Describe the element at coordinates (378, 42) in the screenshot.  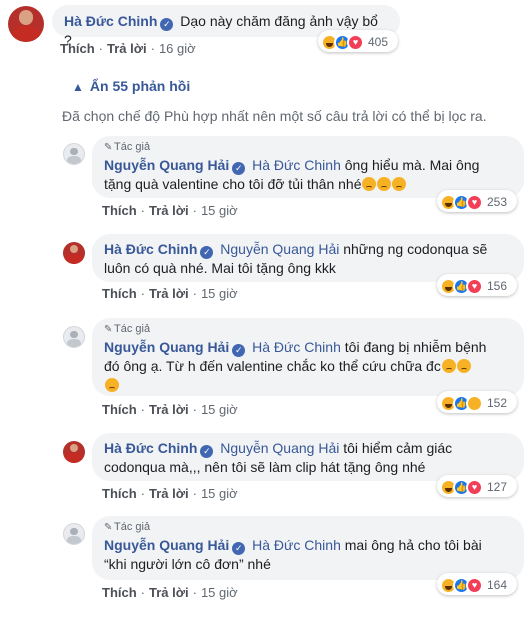
I see `reaction-count: 405` at that location.